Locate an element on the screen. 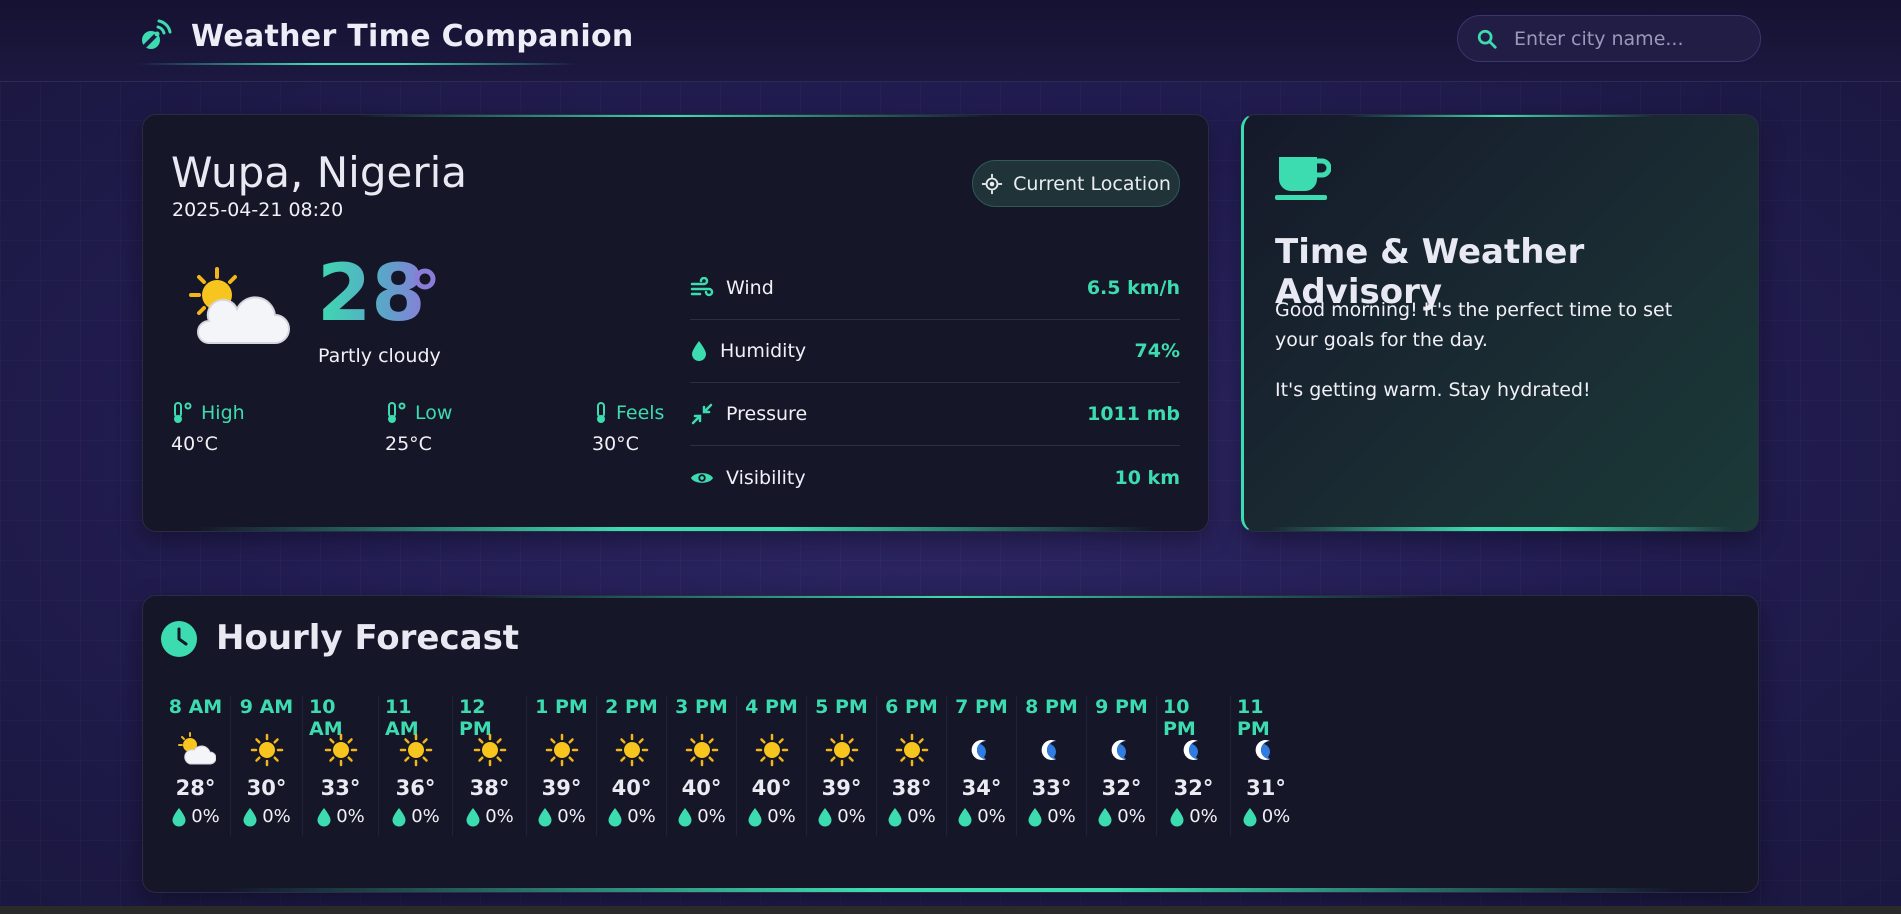 The height and width of the screenshot is (914, 1901). satellite-dish-icon is located at coordinates (157, 34).